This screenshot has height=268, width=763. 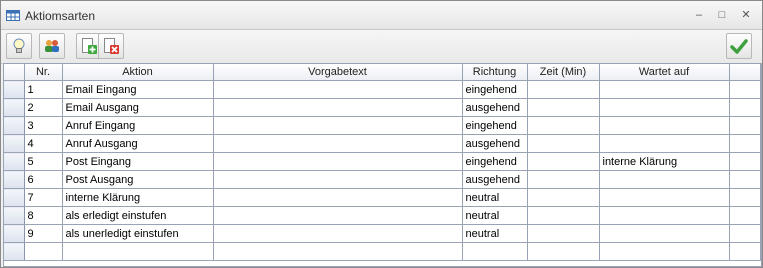 What do you see at coordinates (43, 107) in the screenshot?
I see `nr-cell: 2` at bounding box center [43, 107].